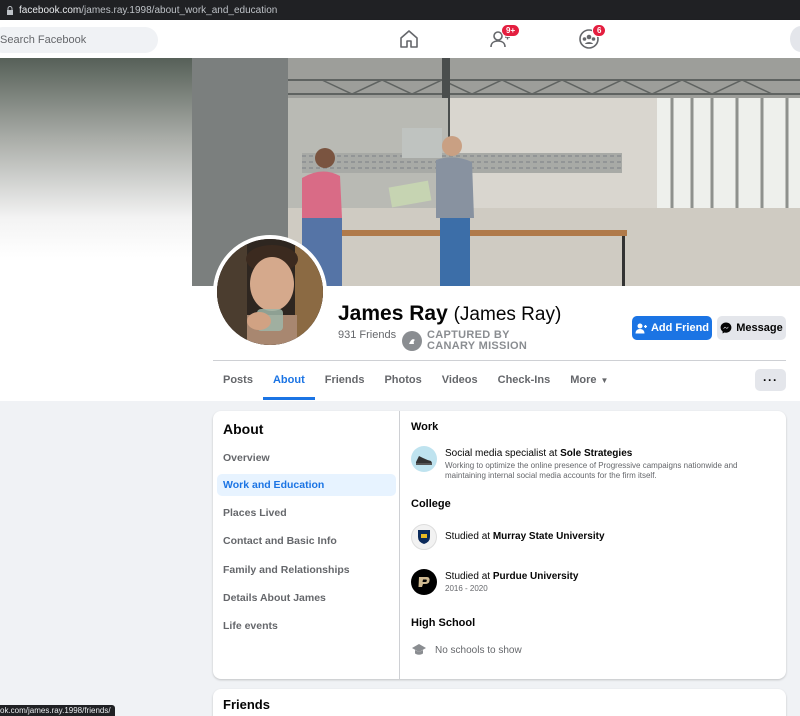  I want to click on profile-alt-name: (James Ray), so click(507, 314).